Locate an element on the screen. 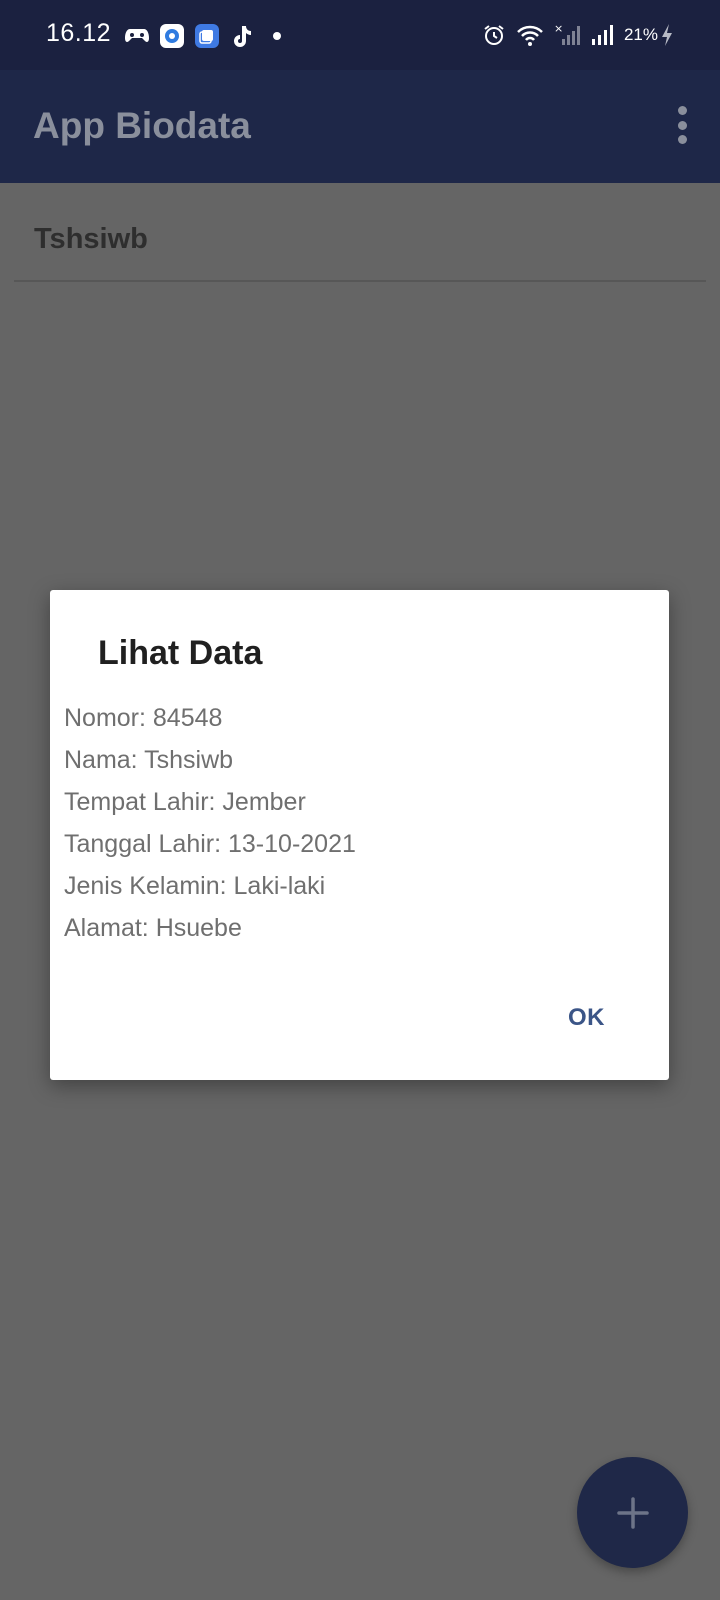 Image resolution: width=720 pixels, height=1600 pixels. list-item: Tshsiwb is located at coordinates (360, 232).